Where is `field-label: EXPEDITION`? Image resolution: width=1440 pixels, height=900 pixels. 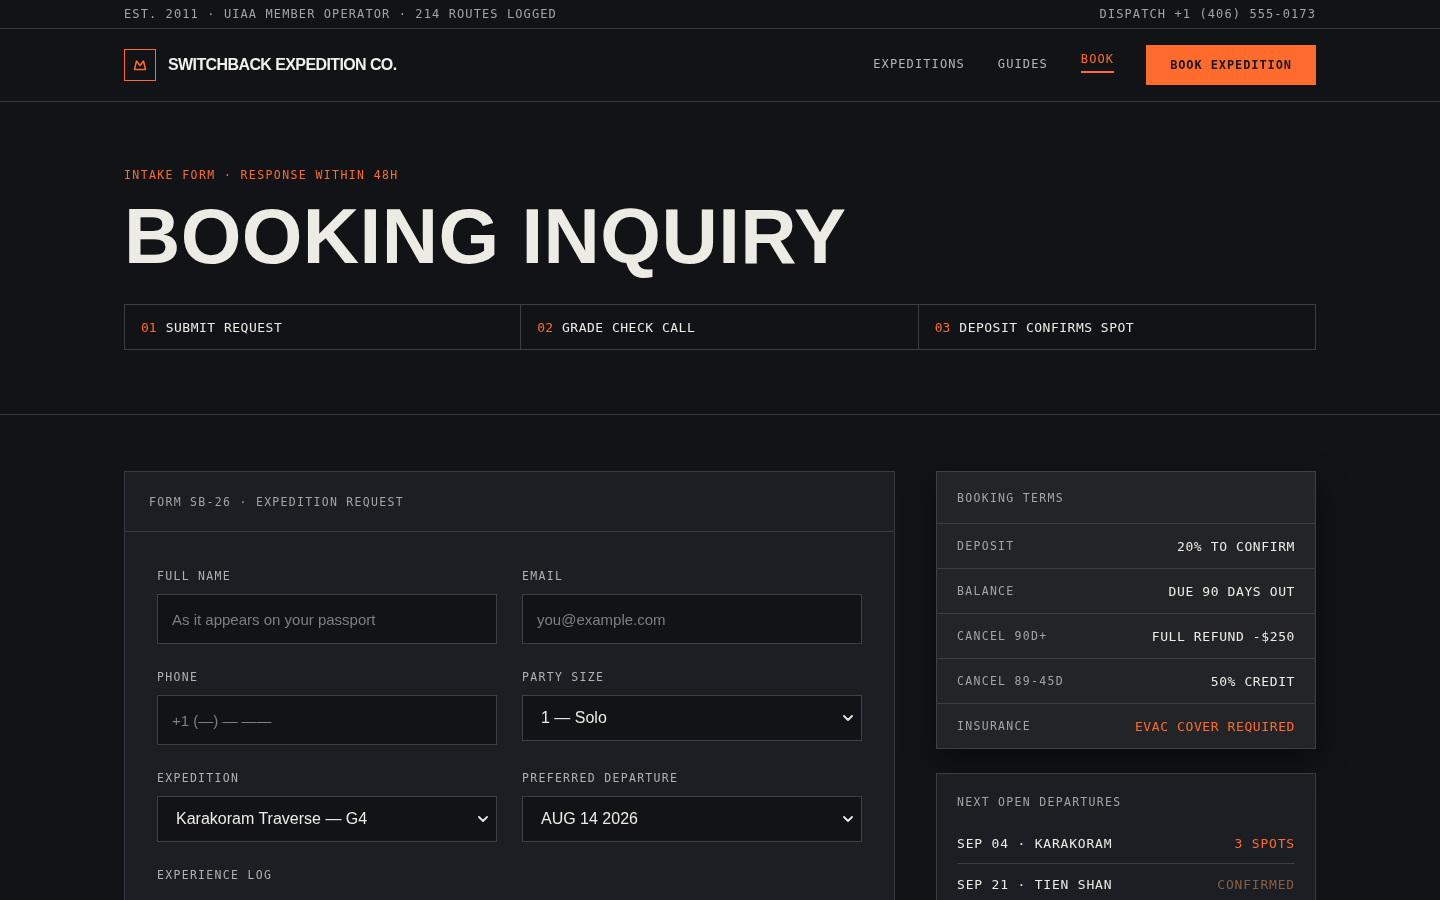 field-label: EXPEDITION is located at coordinates (198, 778).